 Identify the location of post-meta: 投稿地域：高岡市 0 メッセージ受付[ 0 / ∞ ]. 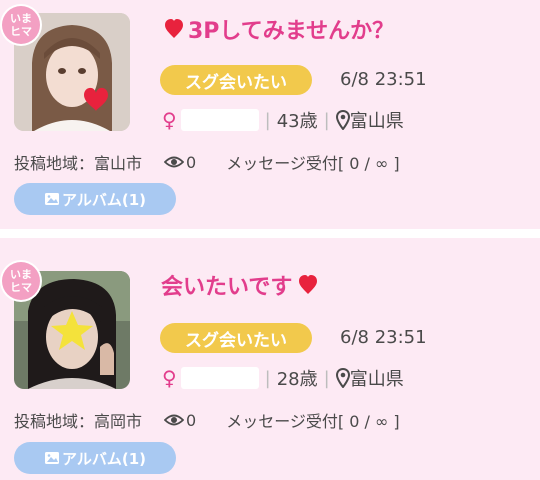
(207, 420).